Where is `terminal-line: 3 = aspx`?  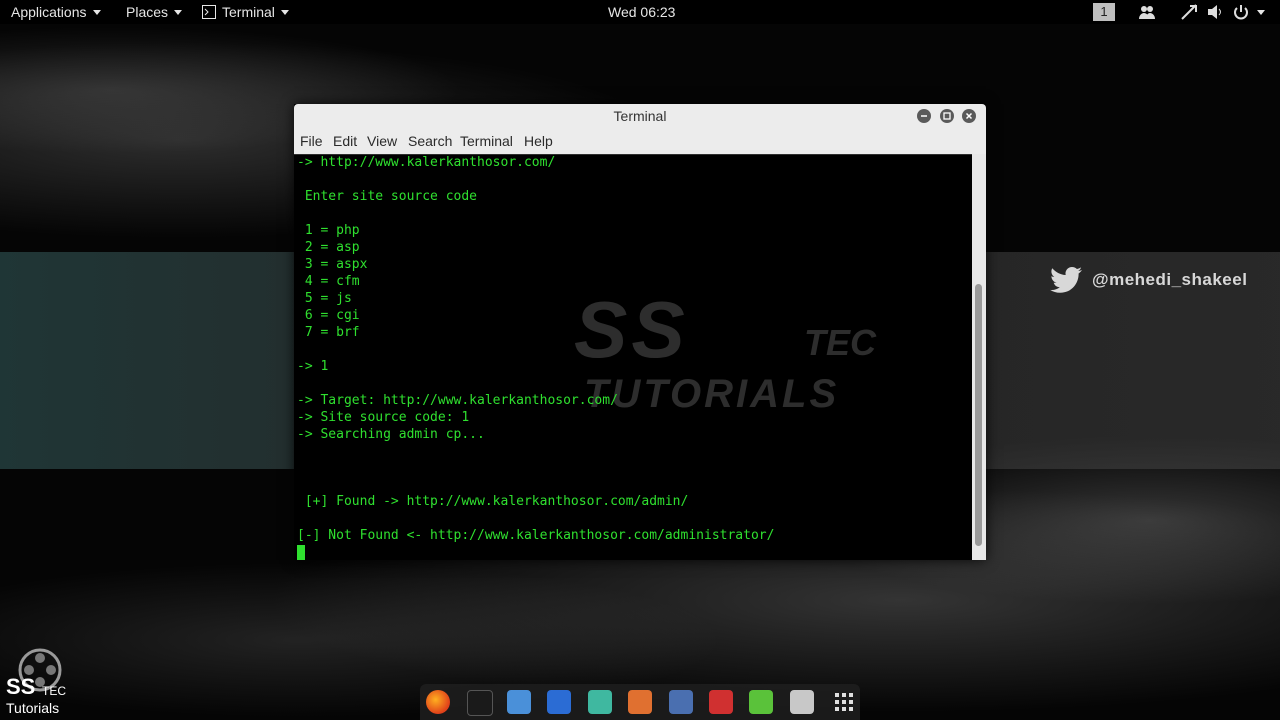
terminal-line: 3 = aspx is located at coordinates (332, 264).